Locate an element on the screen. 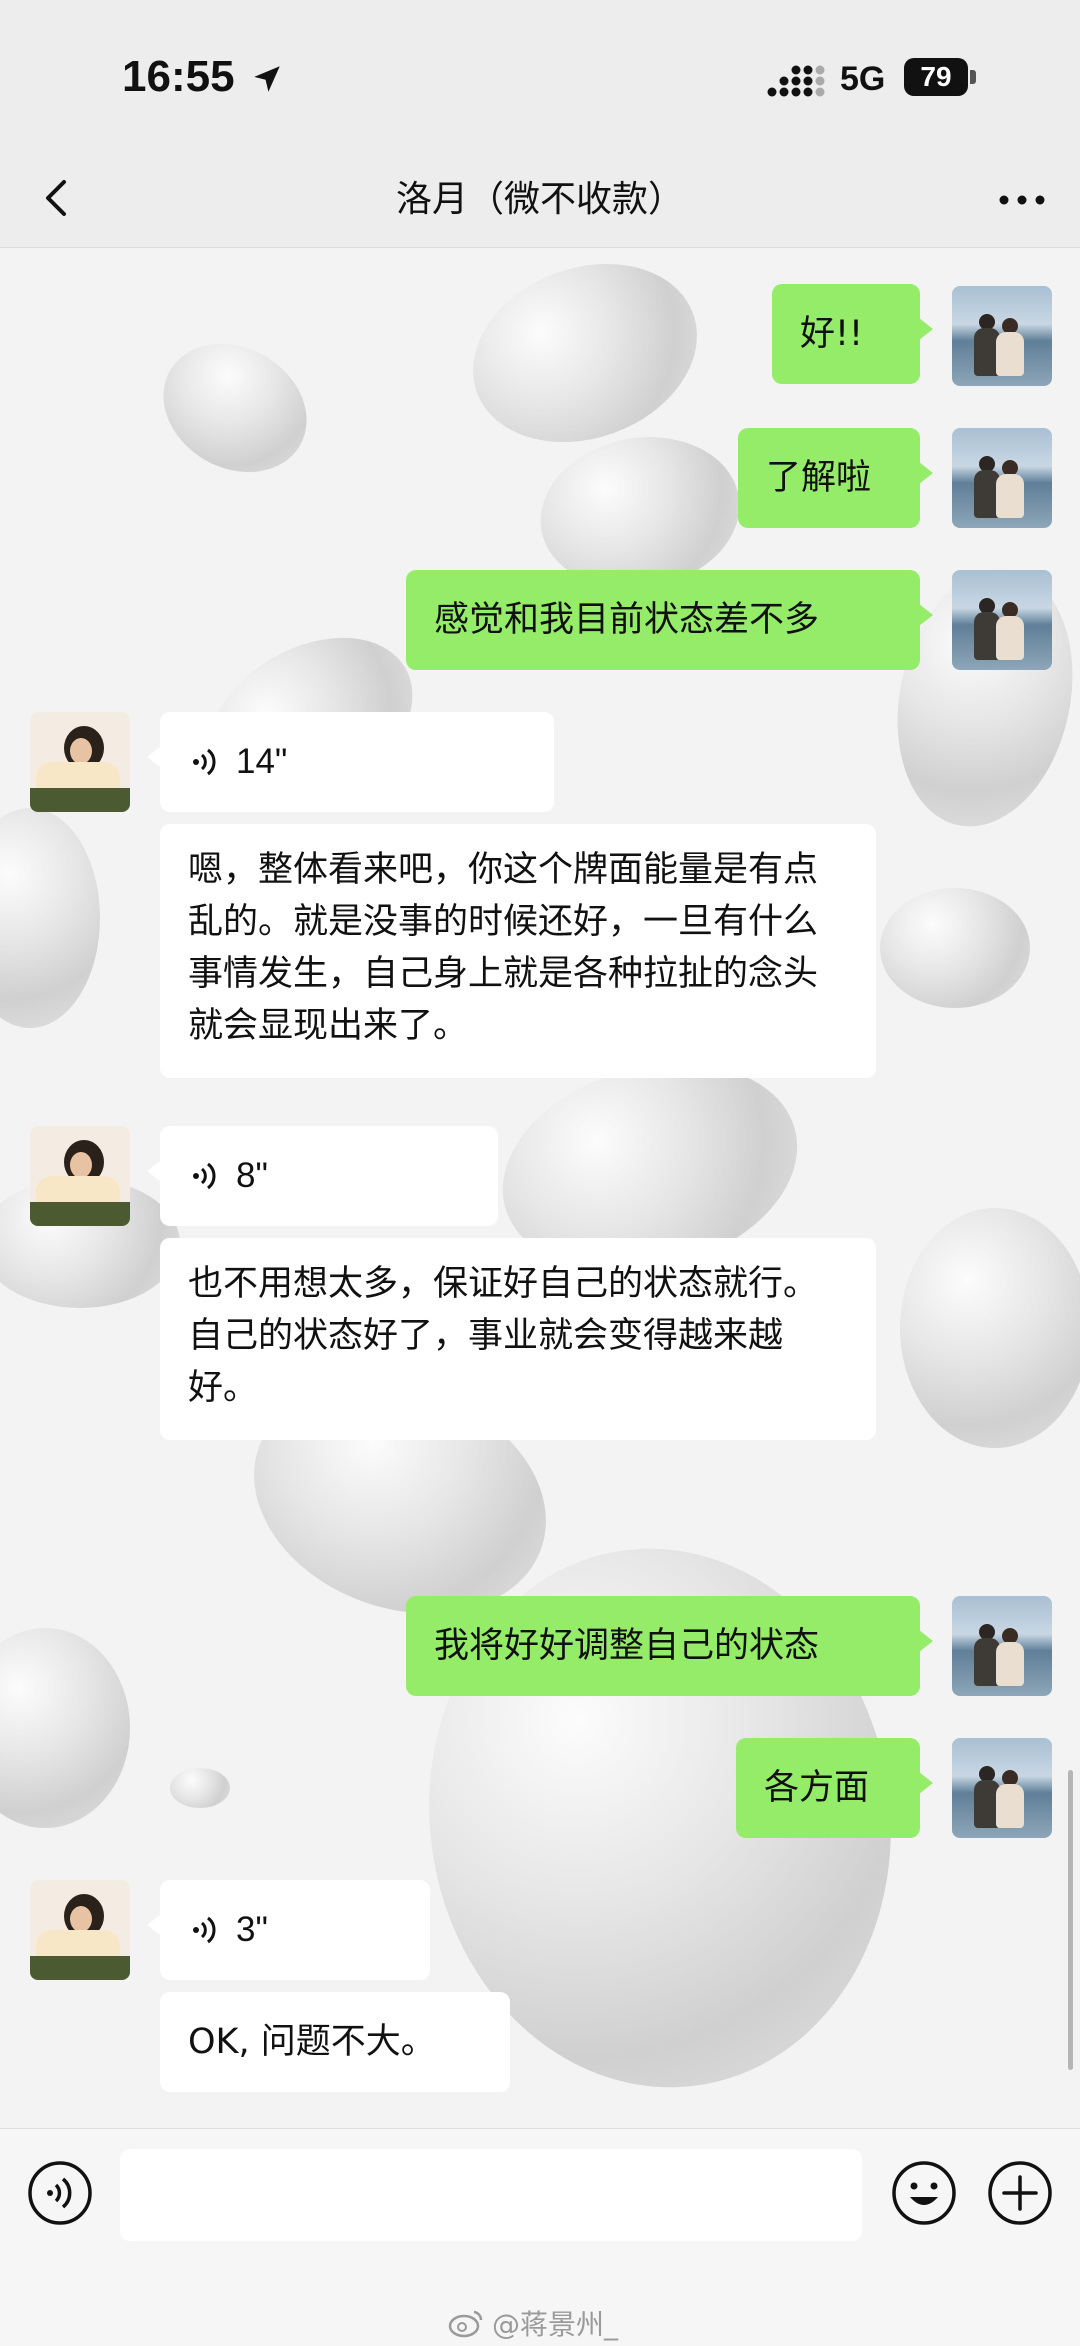 This screenshot has width=1080, height=2346. scrollbar is located at coordinates (1070, 1920).